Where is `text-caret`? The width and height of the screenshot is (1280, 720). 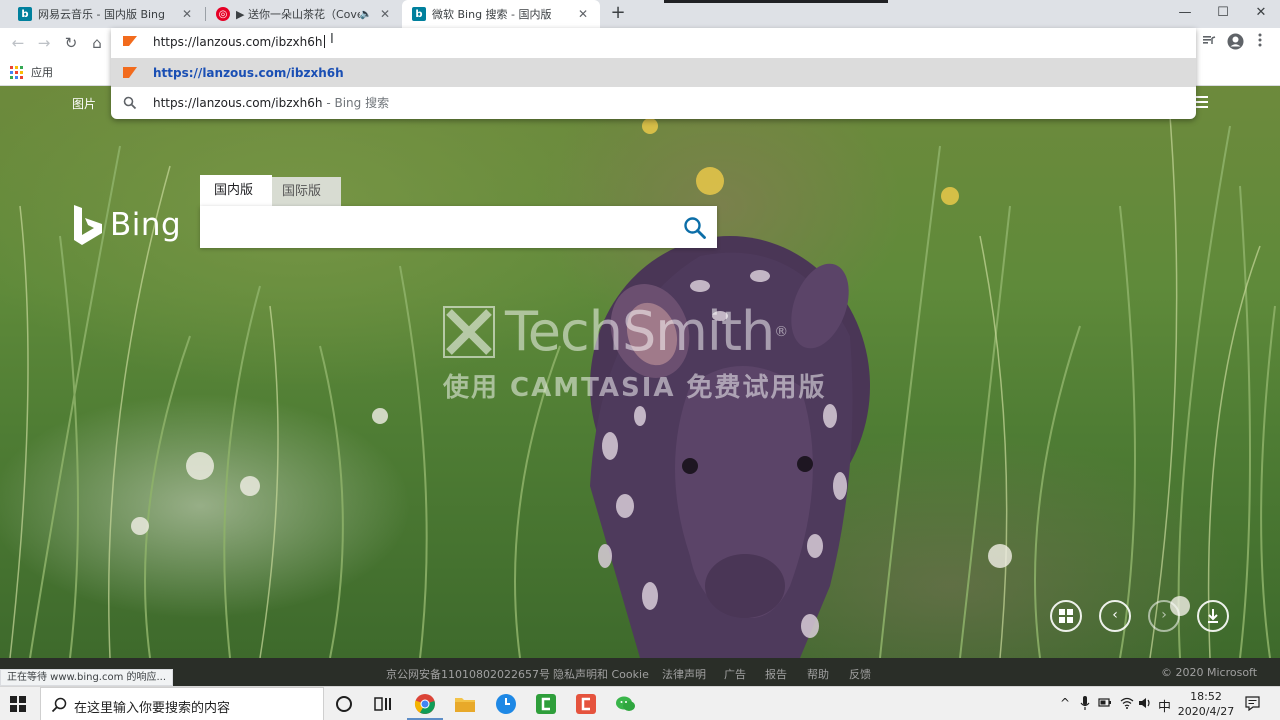 text-caret is located at coordinates (324, 41).